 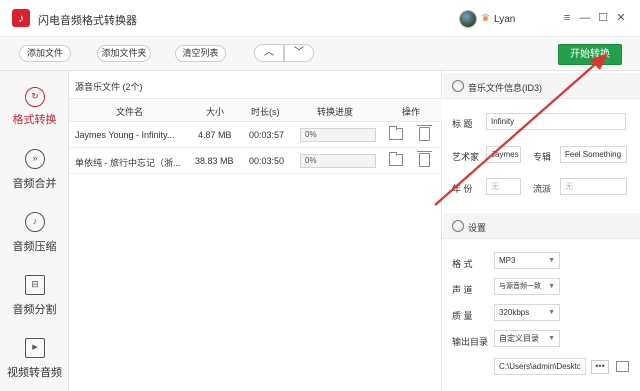 I want to click on sidebar-item-label: 视频转音频, so click(x=34, y=373).